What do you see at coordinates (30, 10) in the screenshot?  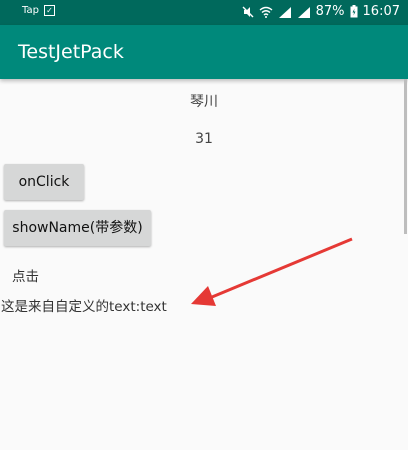 I see `tap-label: Tap` at bounding box center [30, 10].